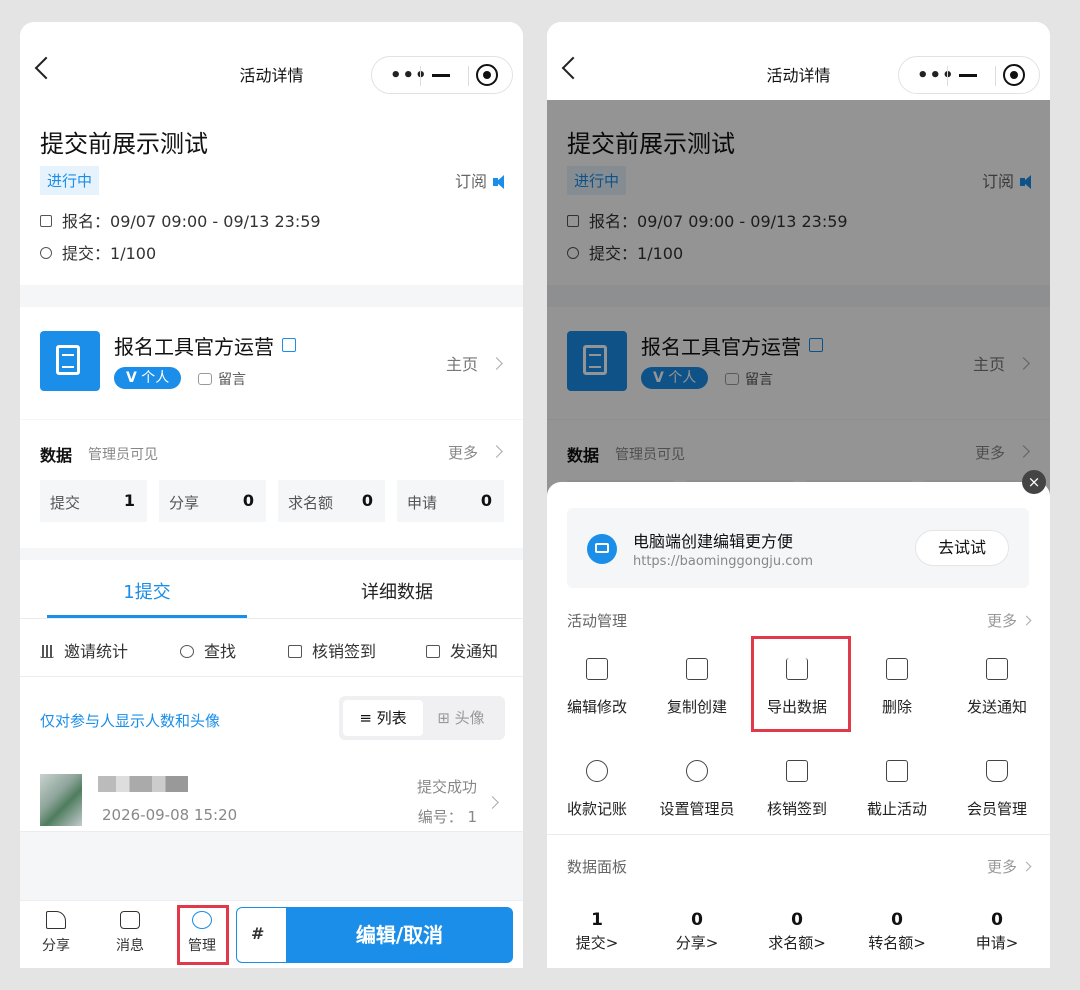  Describe the element at coordinates (897, 931) in the screenshot. I see `dashboard-quota-transfer: 0 转名额>` at that location.